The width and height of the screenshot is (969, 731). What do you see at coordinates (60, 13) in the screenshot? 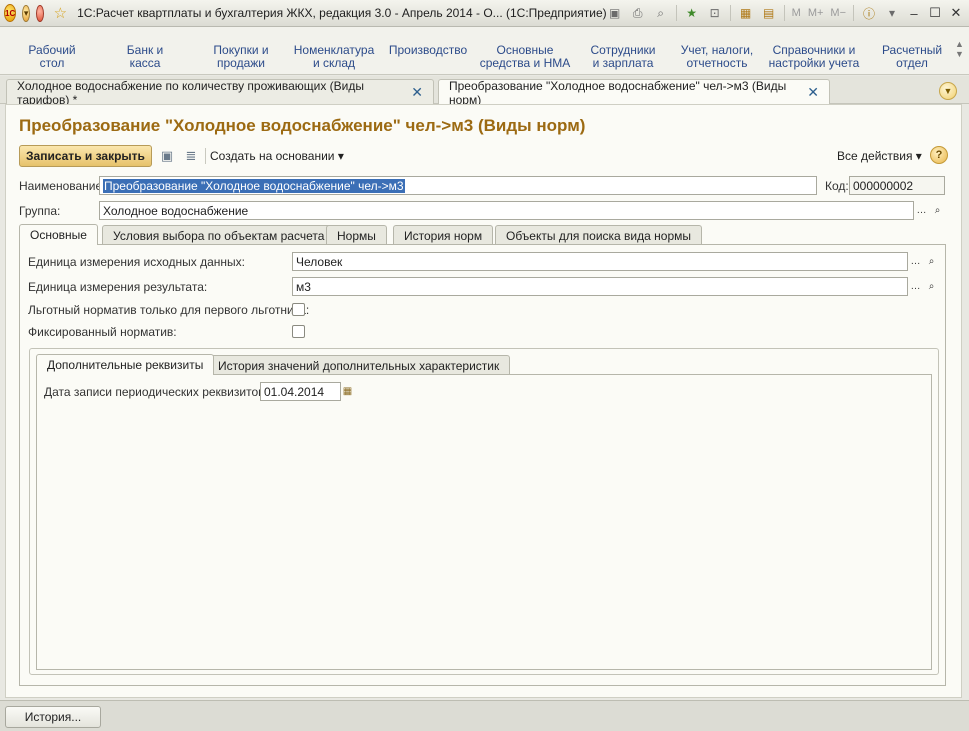
I see `favorites-star-icon: ☆` at bounding box center [60, 13].